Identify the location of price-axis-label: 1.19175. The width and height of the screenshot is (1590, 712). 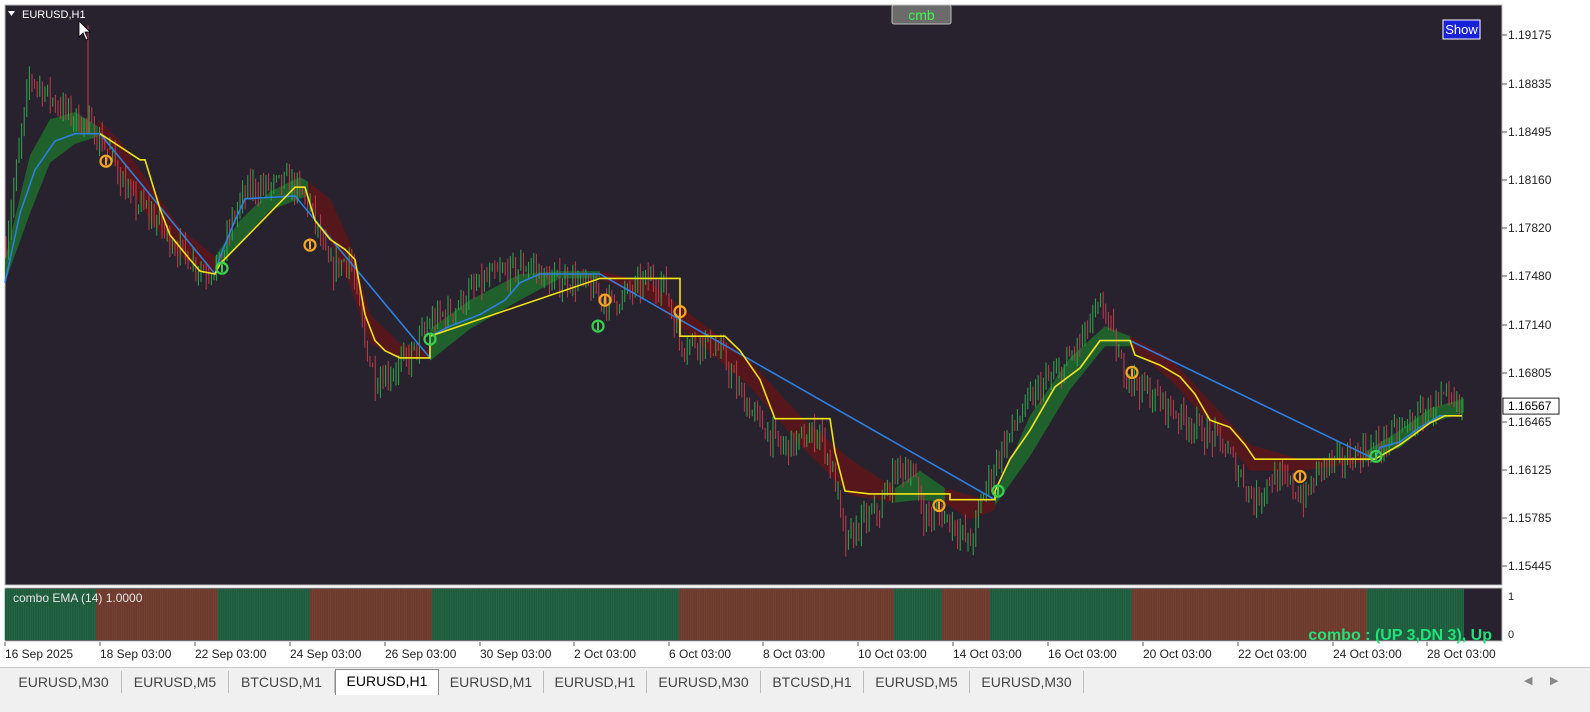
(1530, 35).